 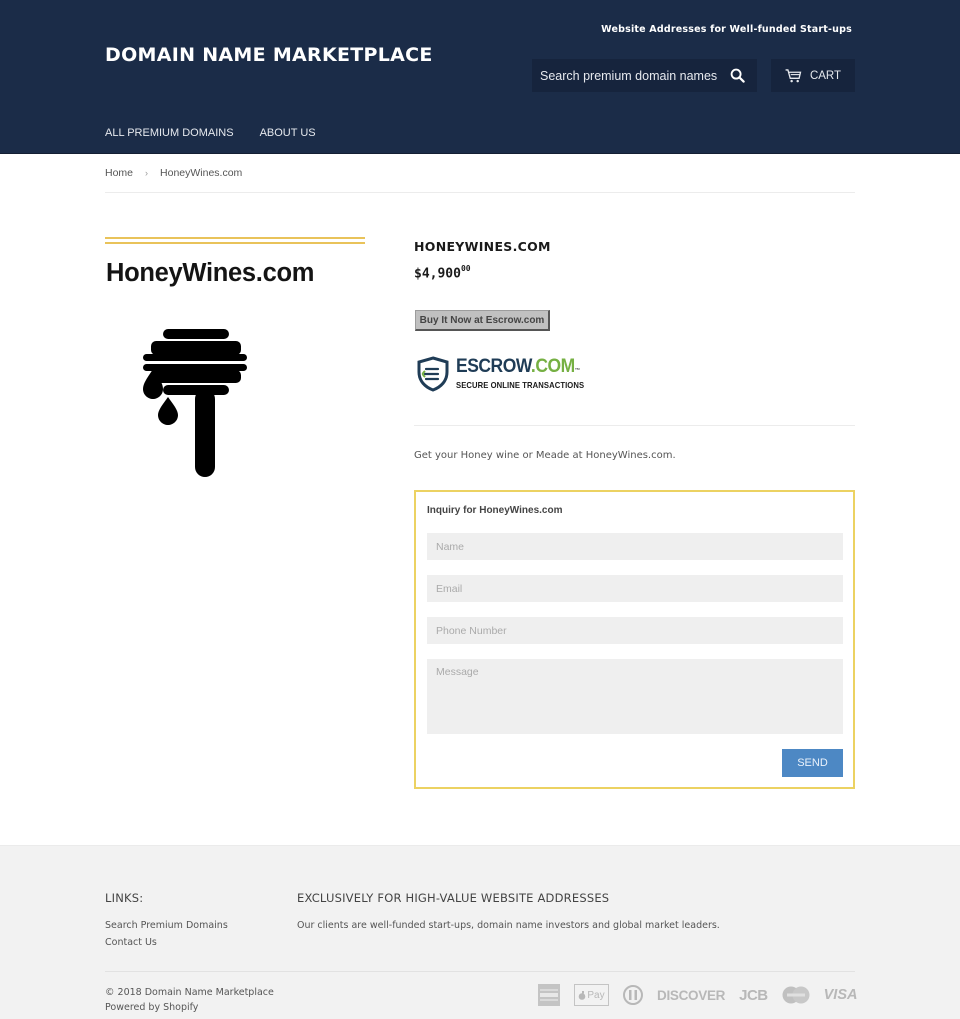 I want to click on discover-icon: DISCOVER, so click(x=691, y=995).